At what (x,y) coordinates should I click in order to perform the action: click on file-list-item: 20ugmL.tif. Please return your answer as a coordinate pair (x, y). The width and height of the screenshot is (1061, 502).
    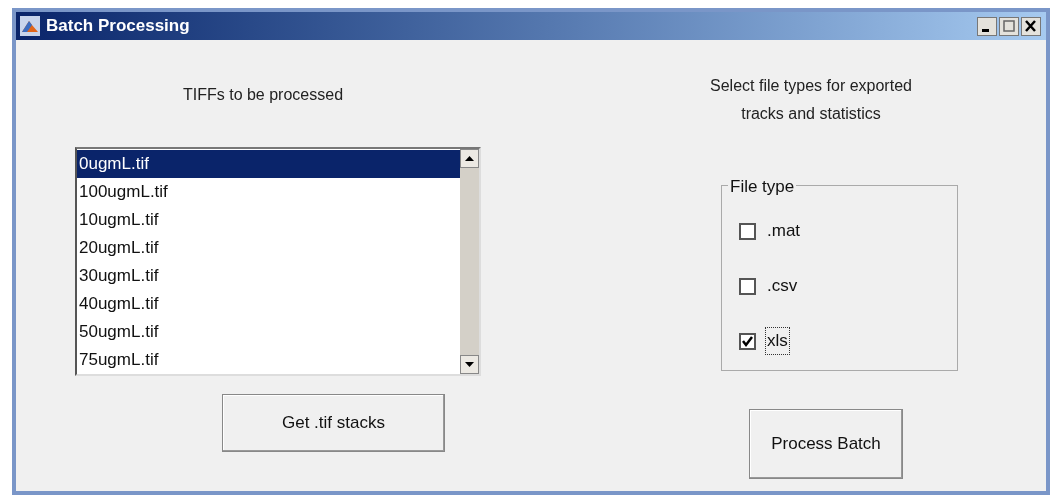
    Looking at the image, I should click on (268, 248).